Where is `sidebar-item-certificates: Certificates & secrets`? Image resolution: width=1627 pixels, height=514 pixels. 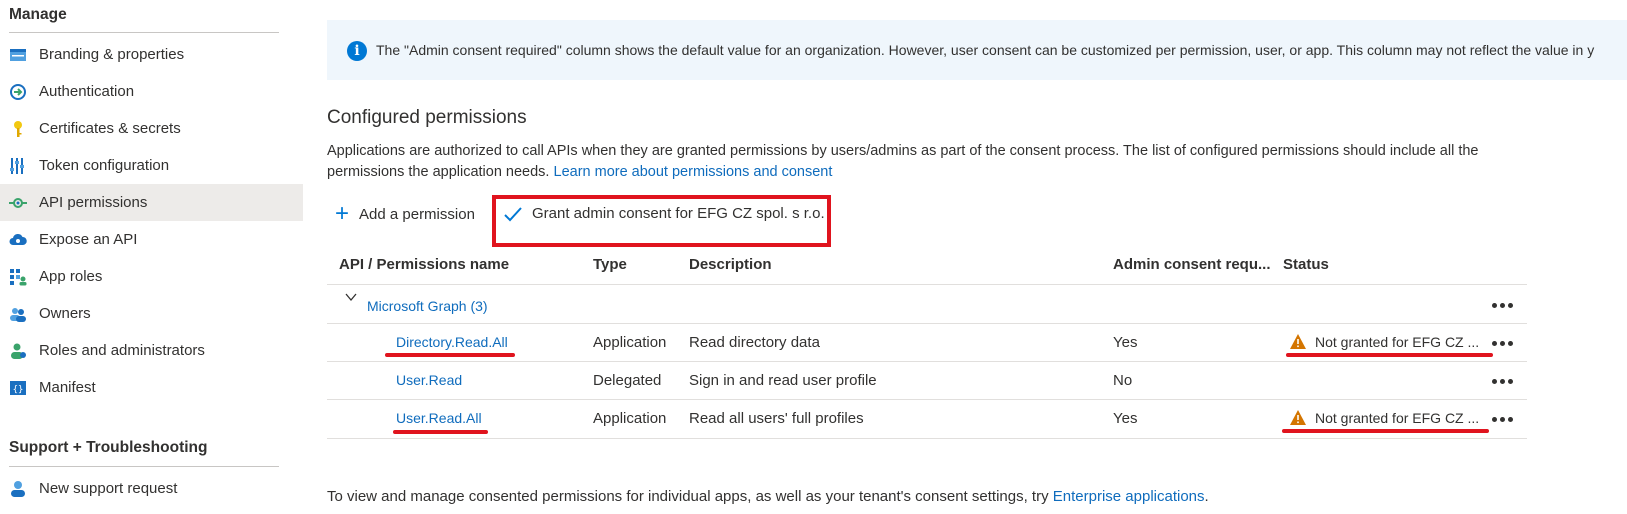
sidebar-item-certificates: Certificates & secrets is located at coordinates (151, 128).